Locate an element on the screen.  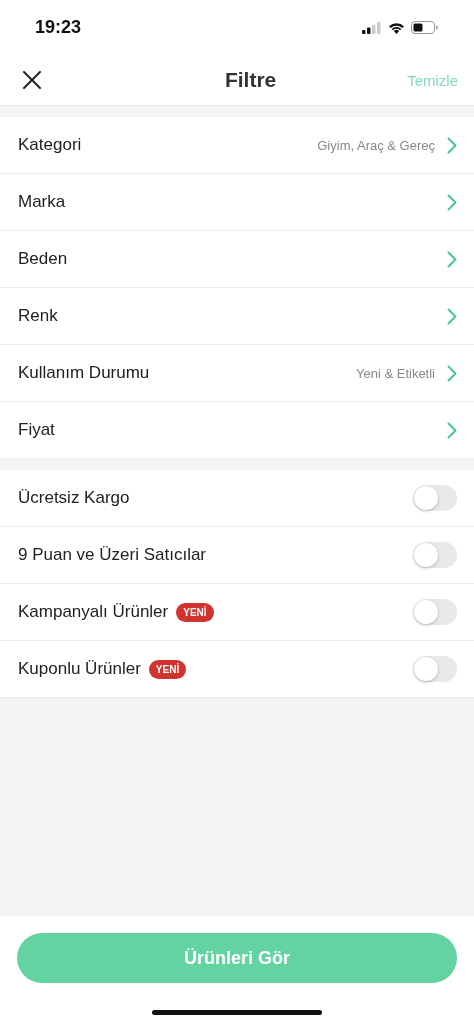
status-time: 19:23 is located at coordinates (58, 27).